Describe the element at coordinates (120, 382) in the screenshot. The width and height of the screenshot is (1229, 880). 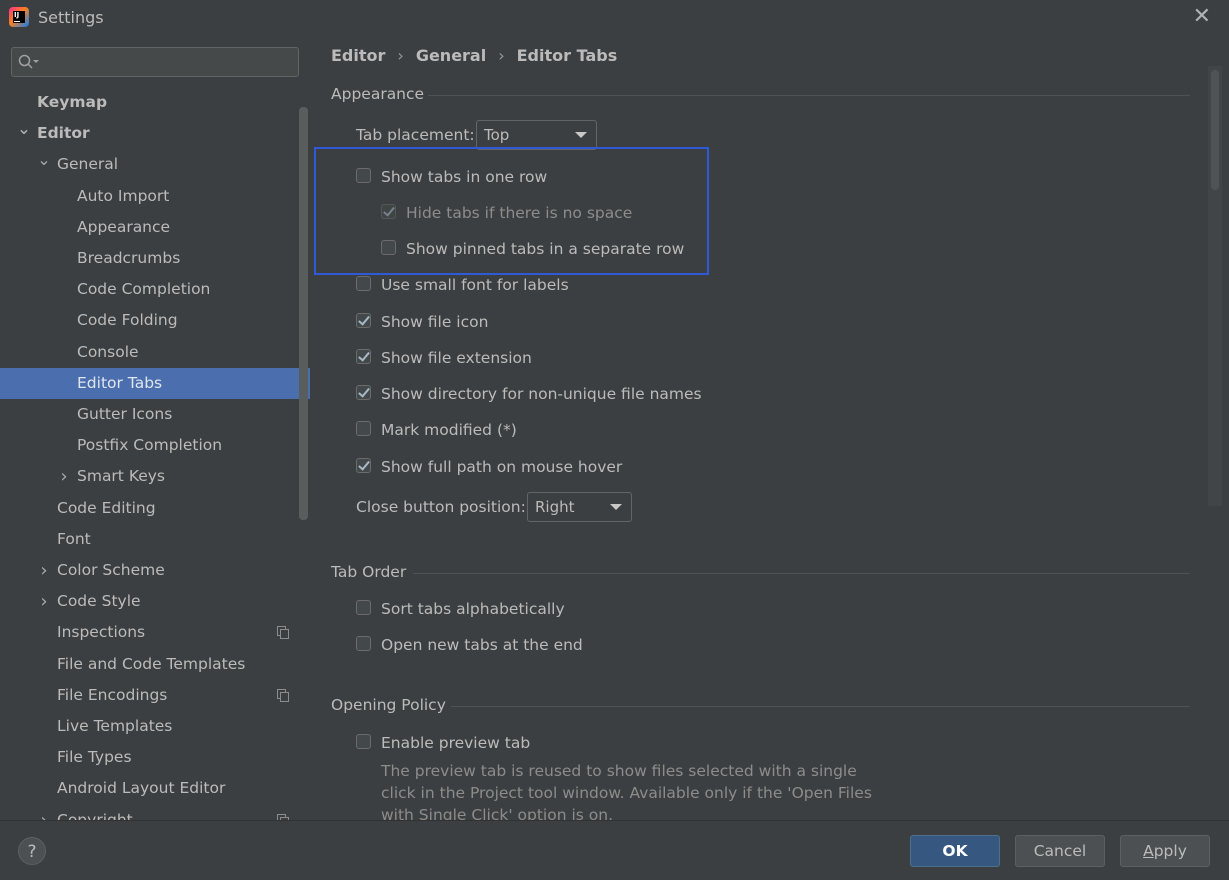
I see `sidebar-item-label: Editor Tabs` at that location.